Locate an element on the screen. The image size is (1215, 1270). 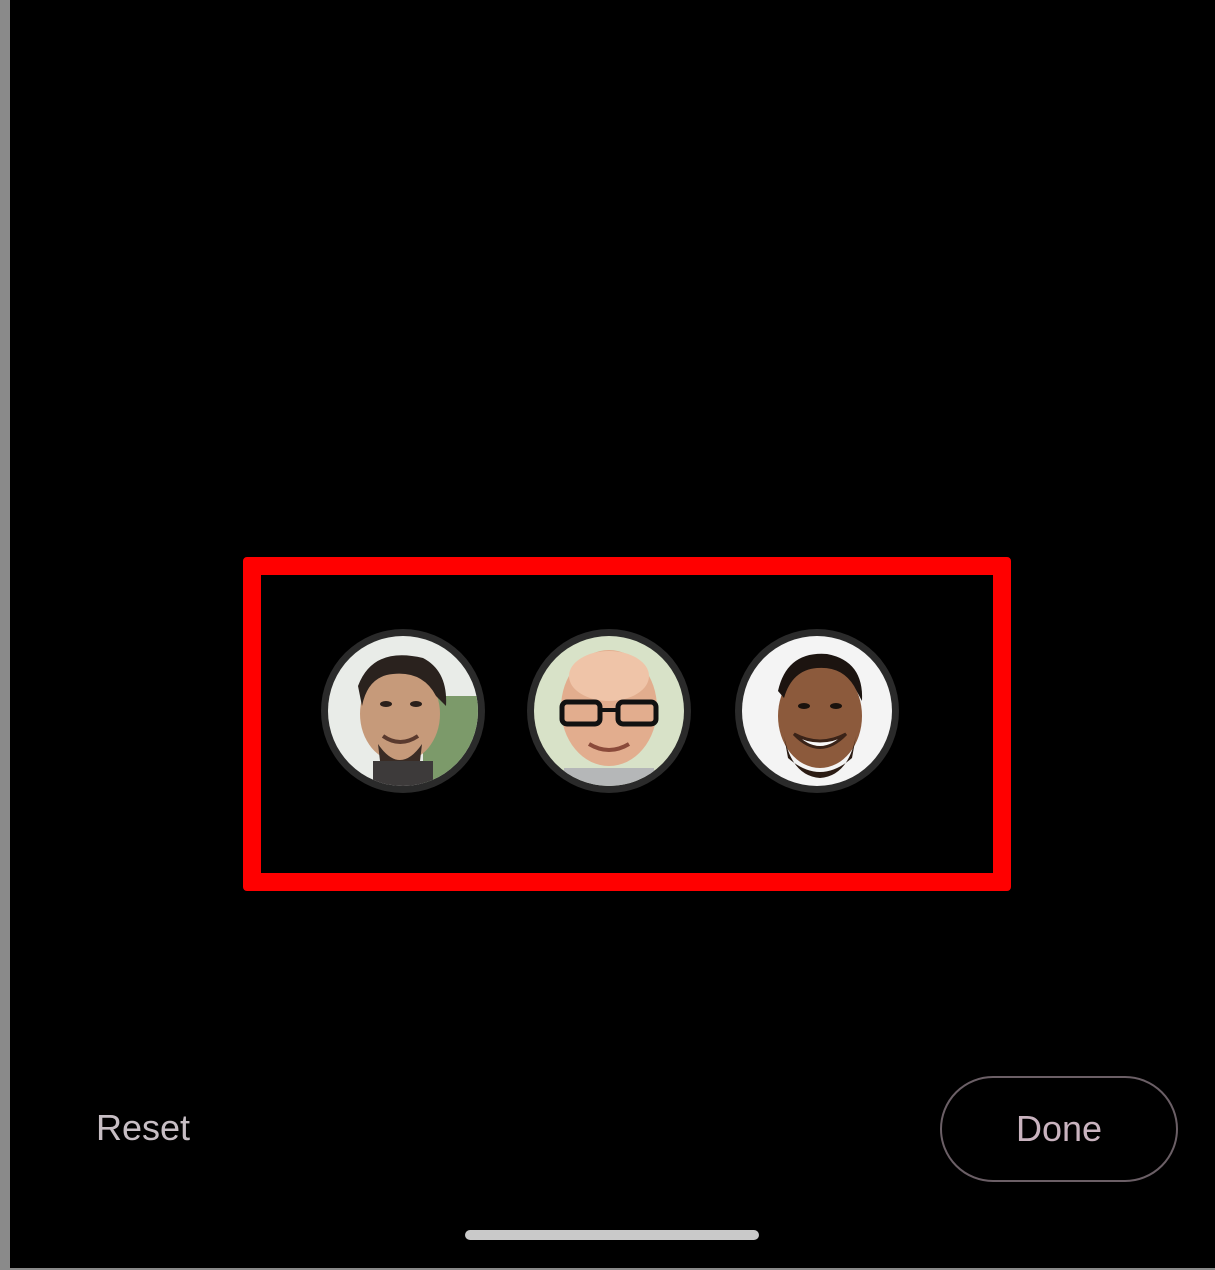
person-photo-3-icon is located at coordinates (817, 711).